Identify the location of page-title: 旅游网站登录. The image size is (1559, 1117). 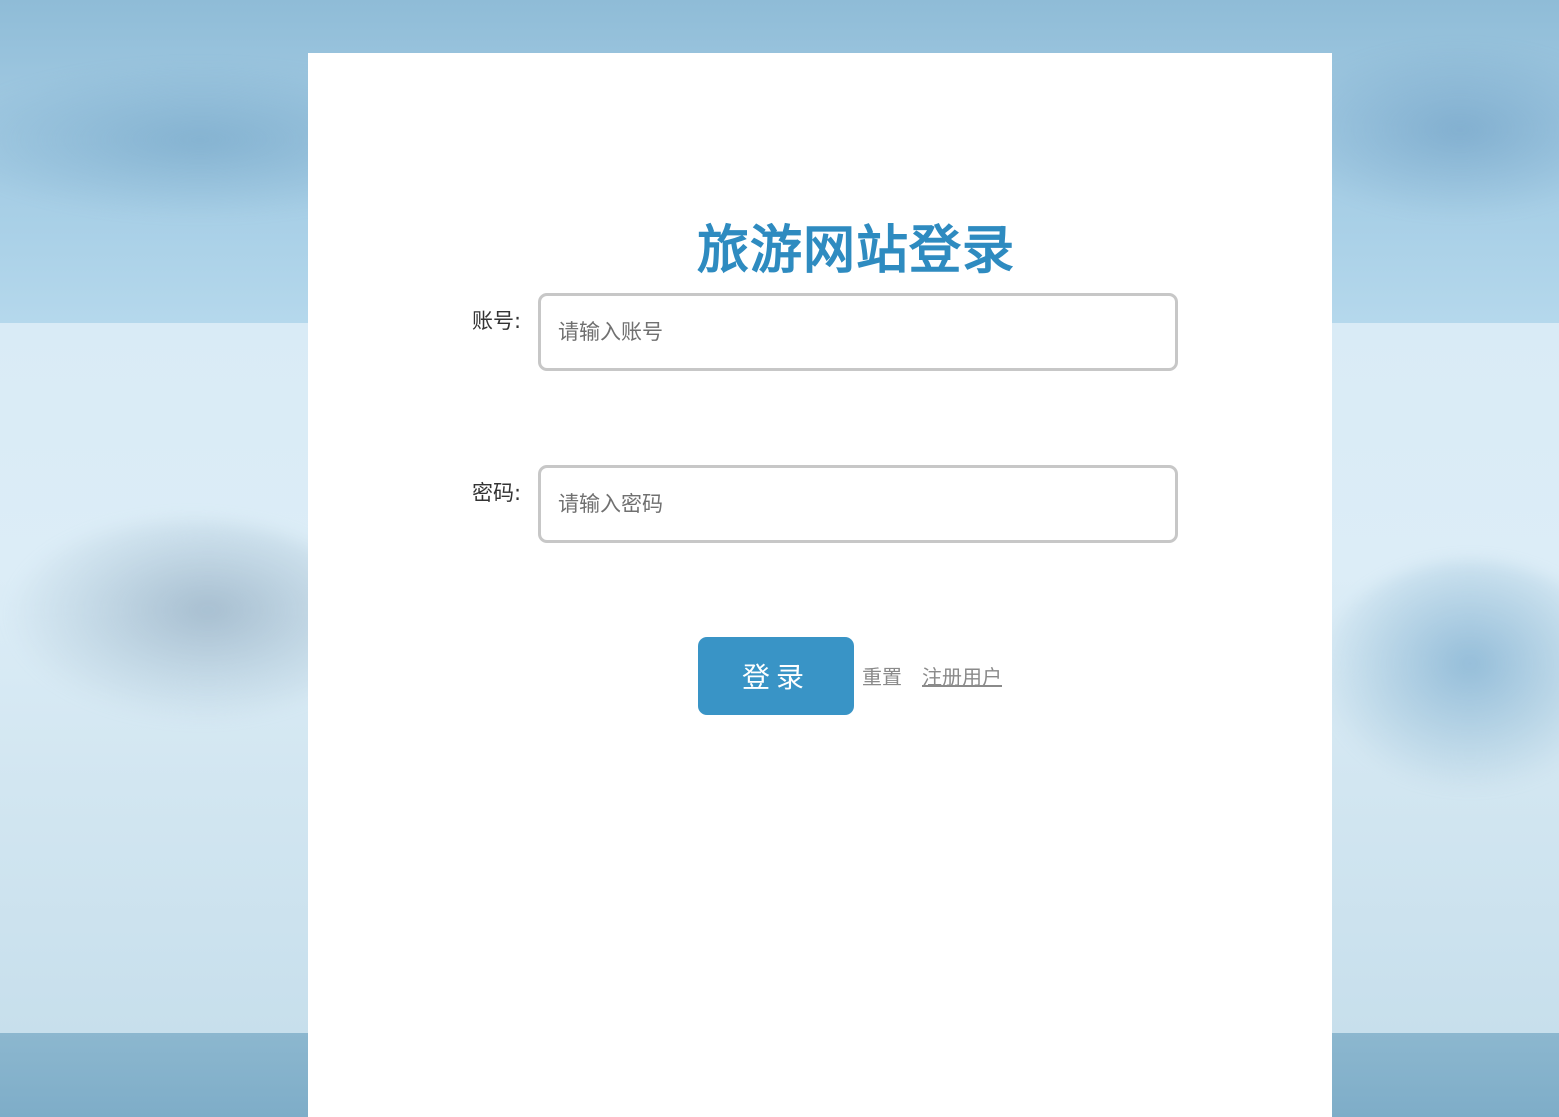
(855, 251).